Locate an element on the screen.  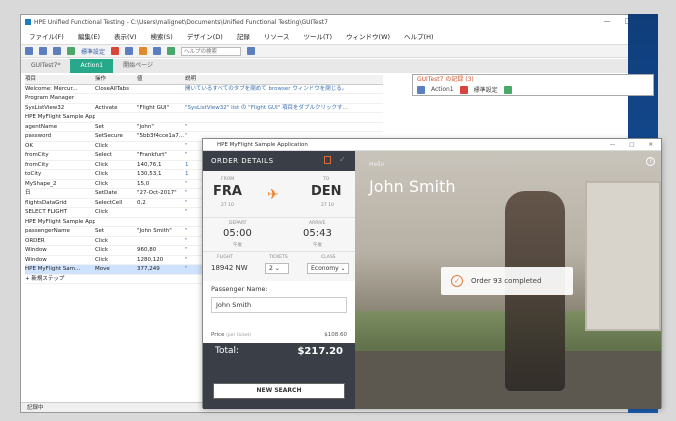
tab-guitest7: GUITest7* is located at coordinates (45, 66).